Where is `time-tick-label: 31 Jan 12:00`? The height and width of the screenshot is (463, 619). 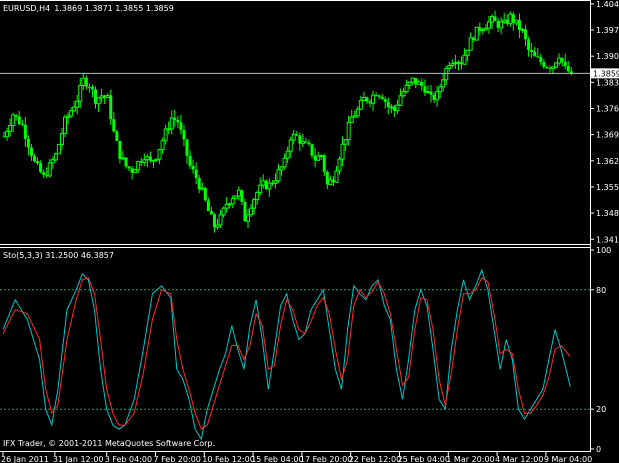
time-tick-label: 31 Jan 12:00 is located at coordinates (78, 459).